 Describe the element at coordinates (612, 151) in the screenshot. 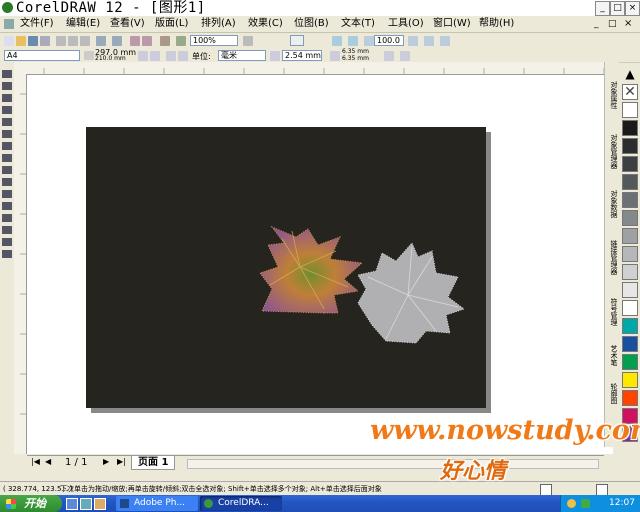

I see `docker-tab-object-manager: 对象管理器` at that location.